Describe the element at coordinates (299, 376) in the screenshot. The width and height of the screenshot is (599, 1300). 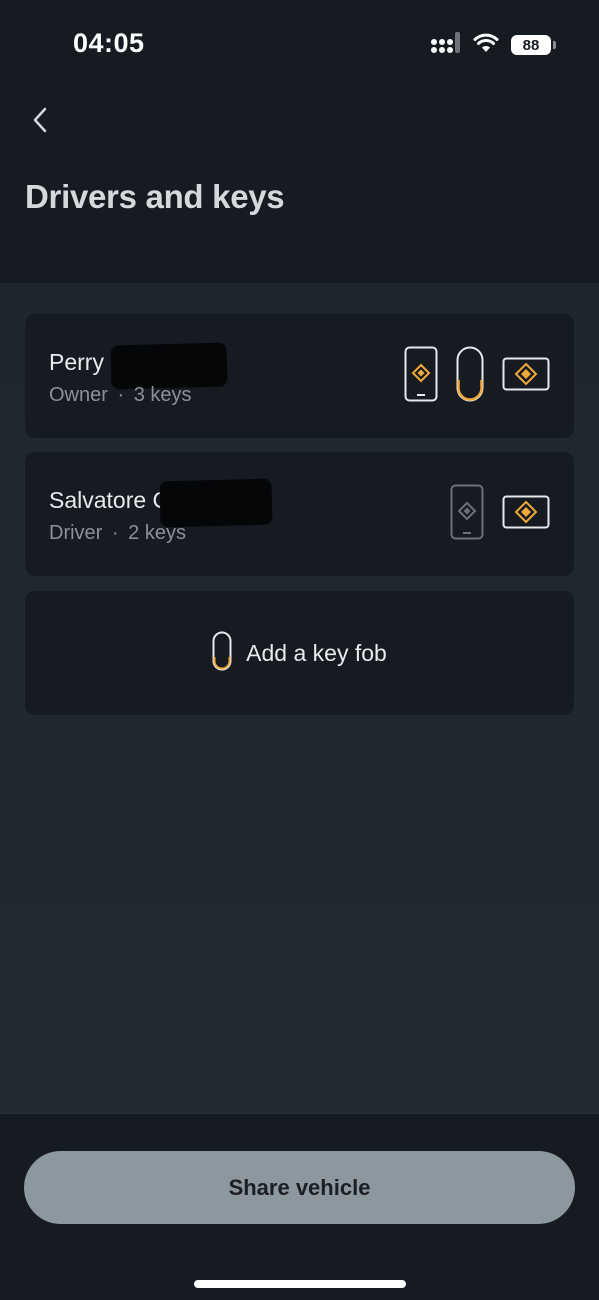
I see `driver-card-owner: Perry G Owner · 3 keys` at that location.